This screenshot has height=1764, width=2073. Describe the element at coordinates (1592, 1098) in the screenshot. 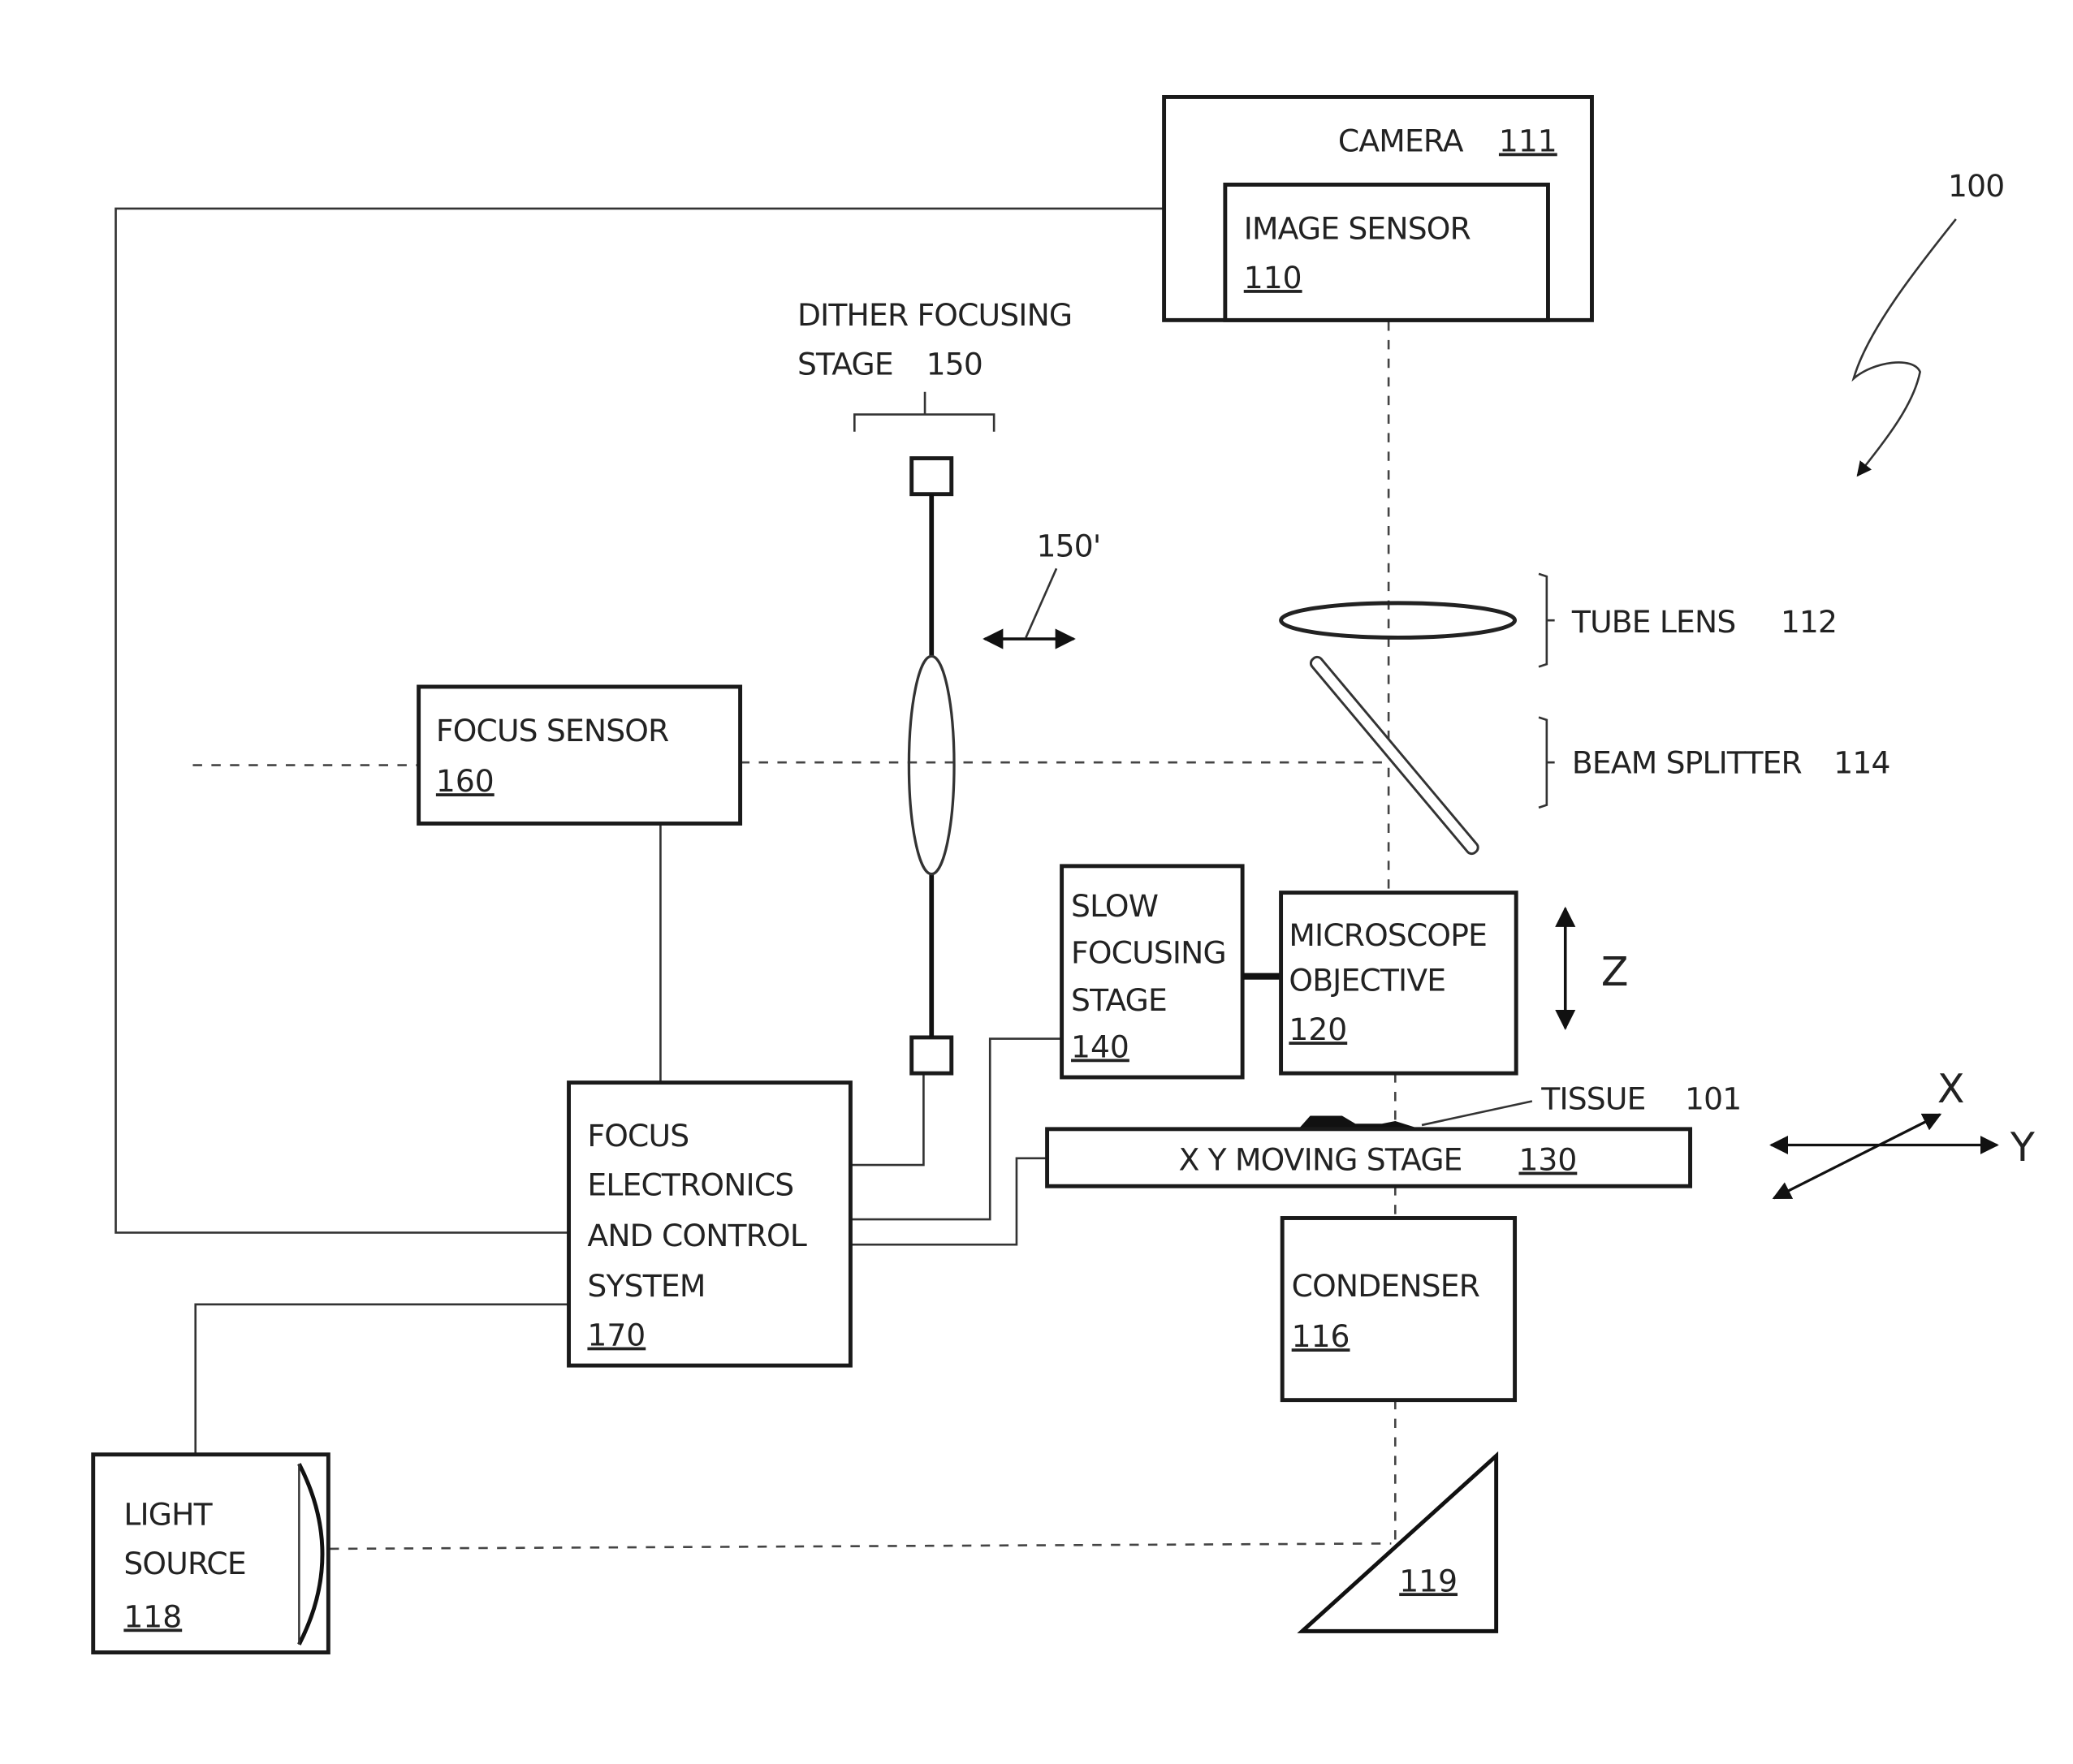

I see `tissue-label: TISSUE` at that location.